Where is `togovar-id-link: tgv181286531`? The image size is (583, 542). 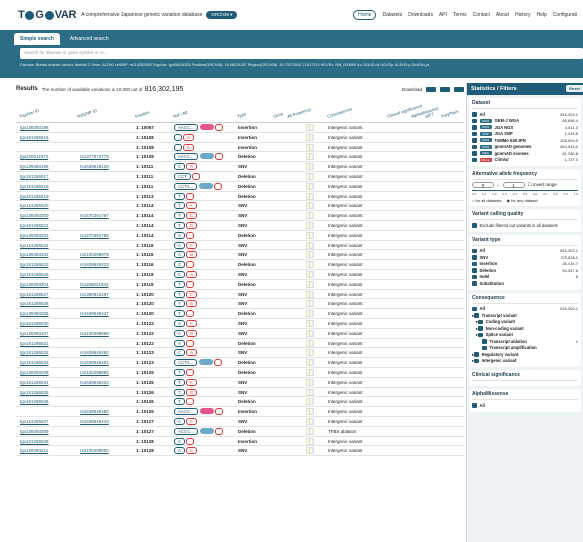 togovar-id-link: tgv181286531 is located at coordinates (34, 343).